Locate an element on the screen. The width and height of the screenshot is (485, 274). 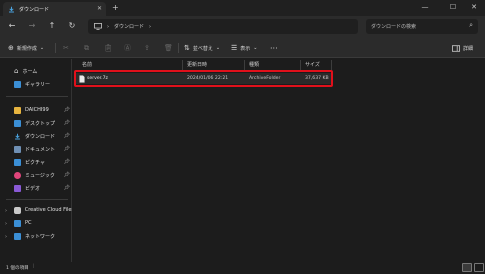
details-label: 詳細 is located at coordinates (468, 48).